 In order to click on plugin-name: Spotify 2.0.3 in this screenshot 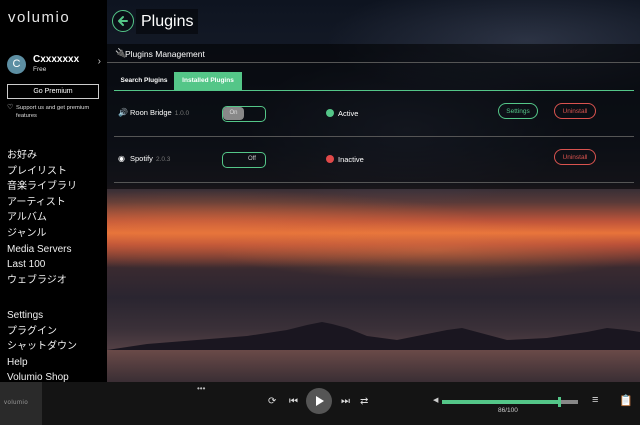, I will do `click(150, 158)`.